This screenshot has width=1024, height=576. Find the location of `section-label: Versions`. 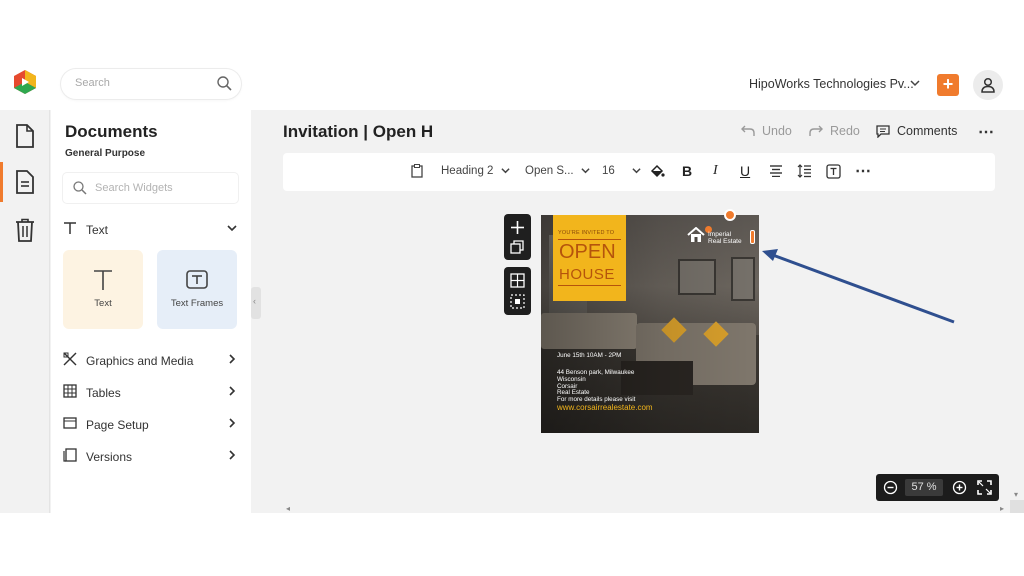

section-label: Versions is located at coordinates (109, 457).